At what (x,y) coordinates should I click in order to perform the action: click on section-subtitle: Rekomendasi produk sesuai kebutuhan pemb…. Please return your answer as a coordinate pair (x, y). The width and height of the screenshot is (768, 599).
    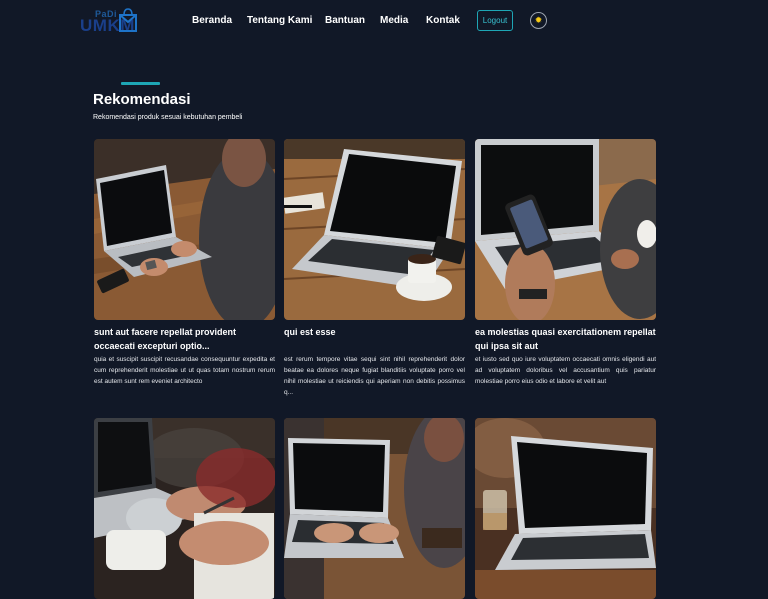
    Looking at the image, I should click on (168, 117).